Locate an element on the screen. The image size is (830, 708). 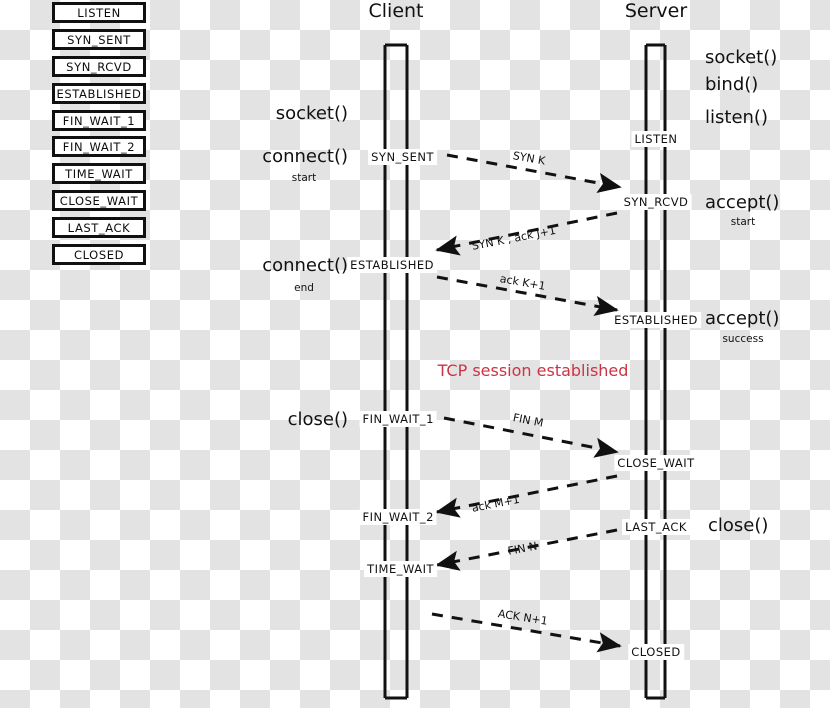
message-label-fin-m: FIN M is located at coordinates (528, 420).